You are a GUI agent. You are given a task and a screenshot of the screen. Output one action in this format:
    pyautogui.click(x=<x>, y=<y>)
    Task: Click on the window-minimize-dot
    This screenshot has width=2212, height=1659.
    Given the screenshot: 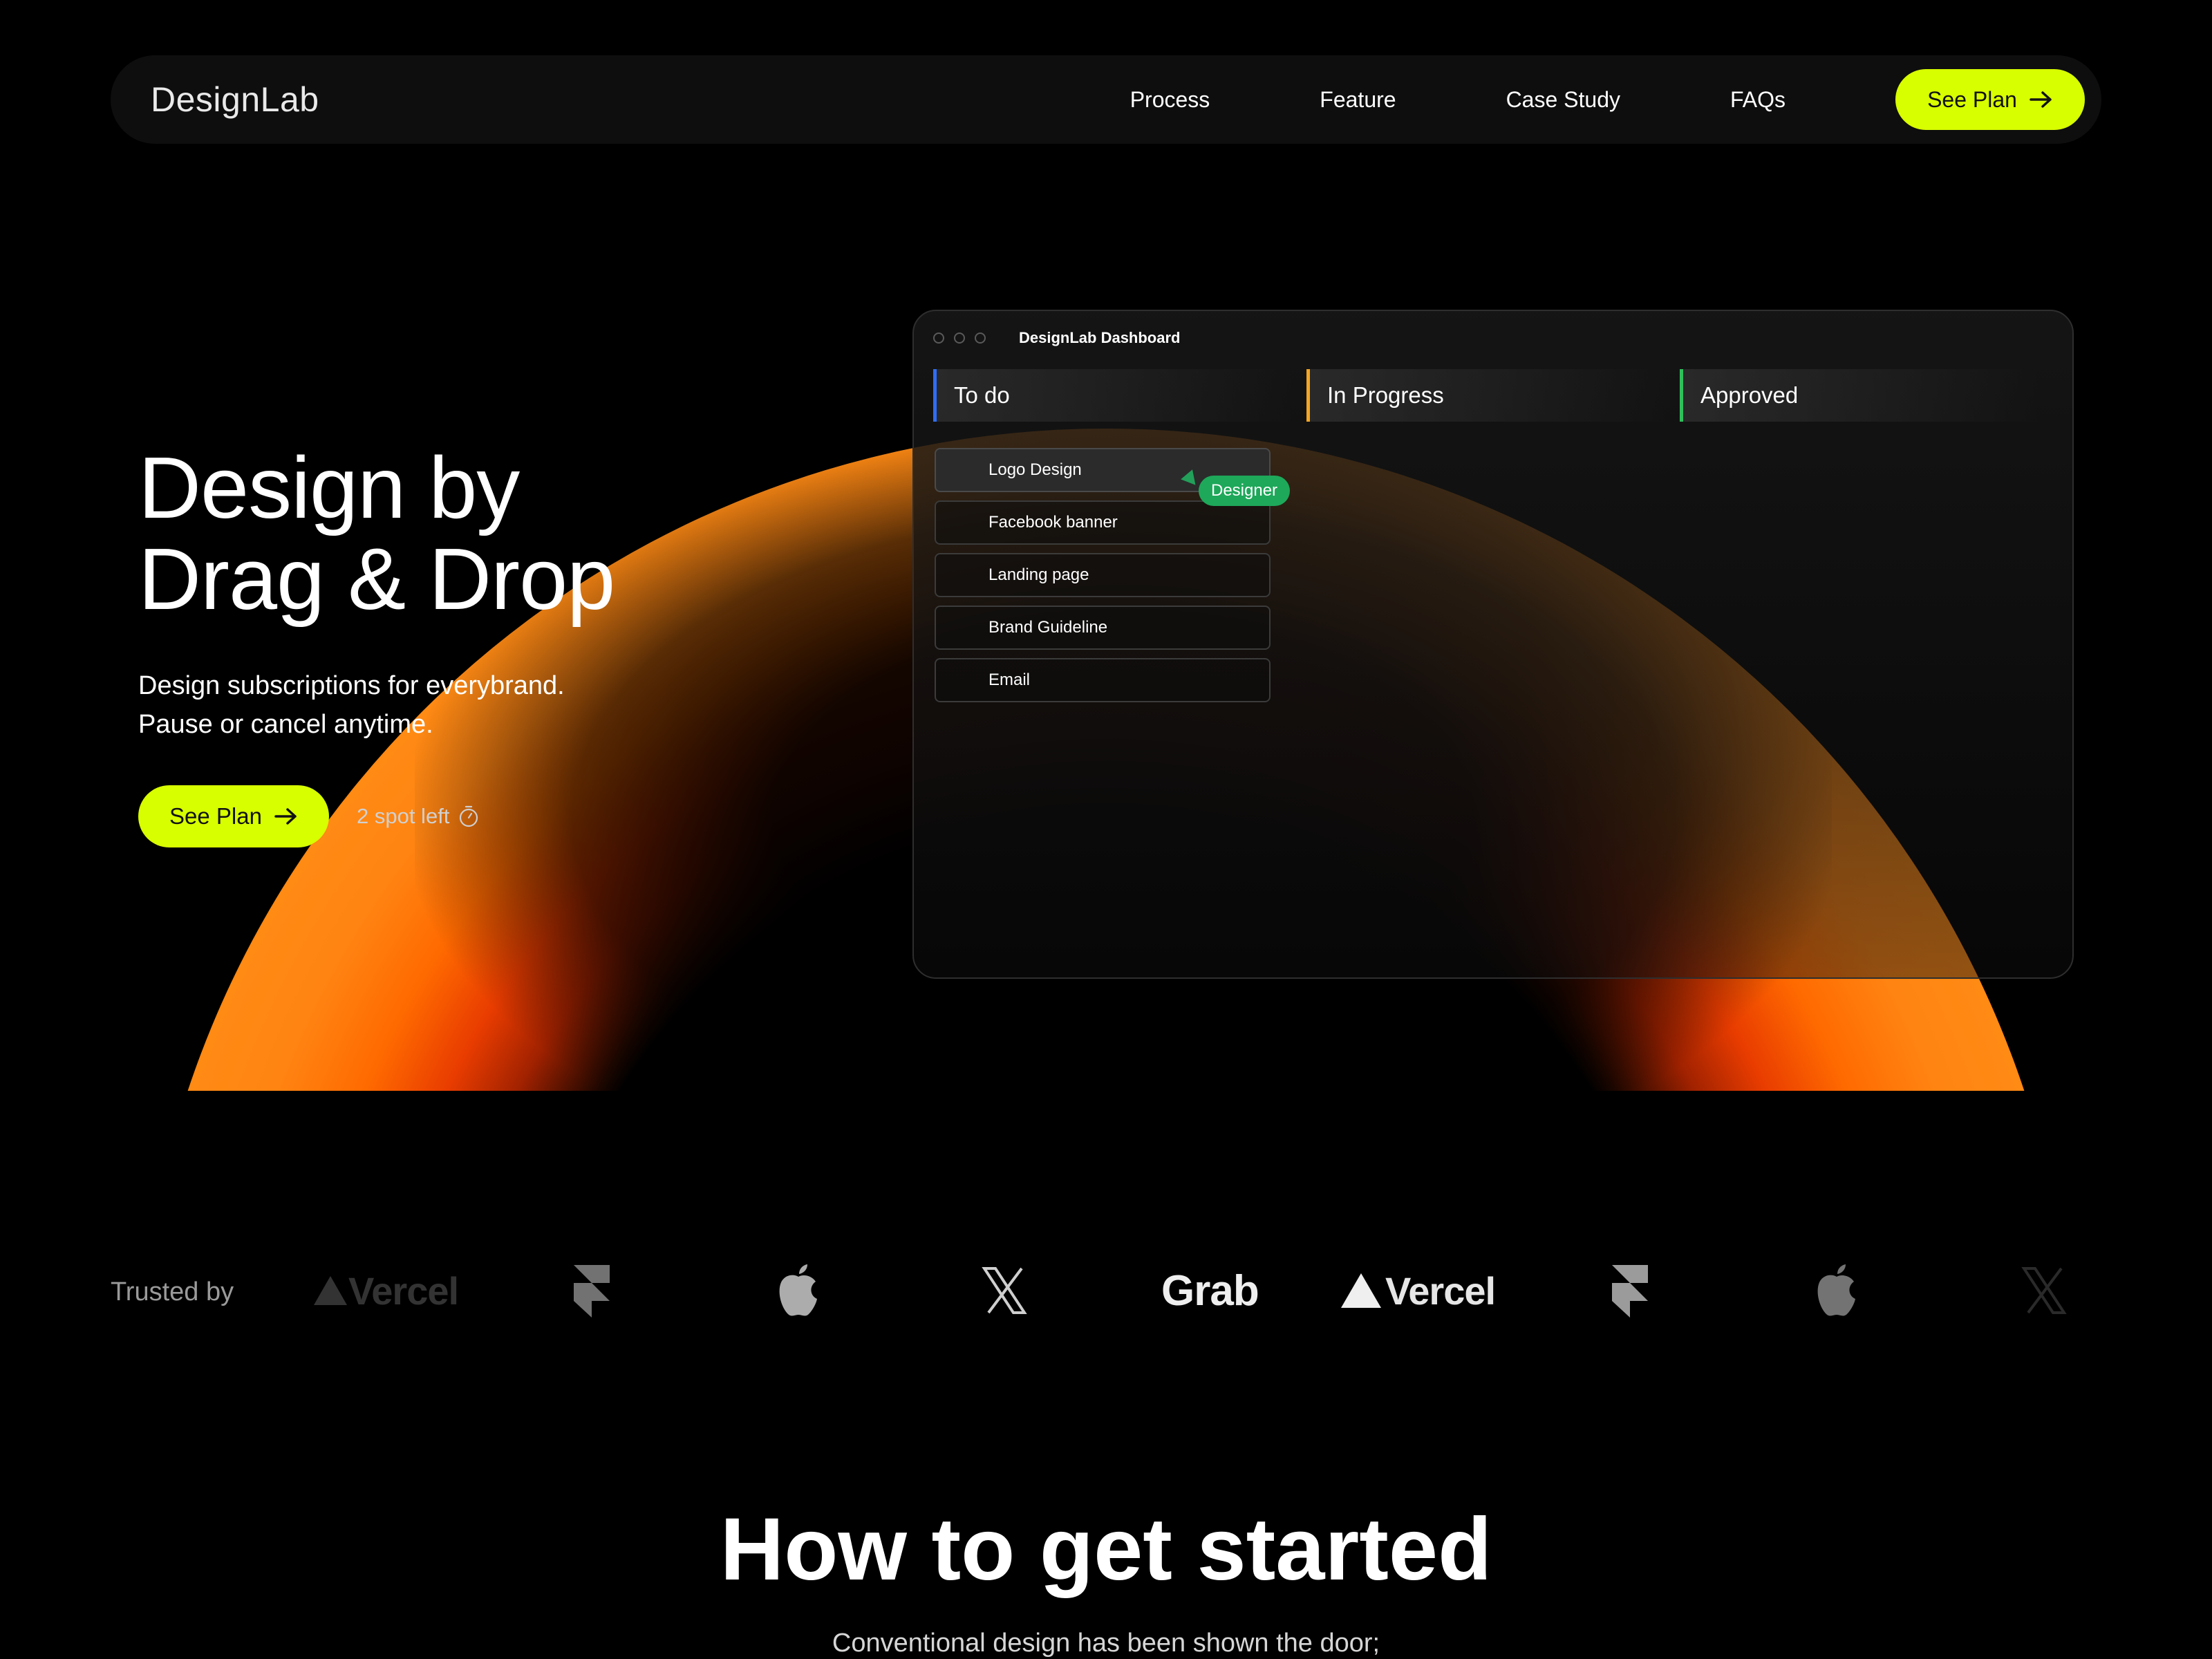 What is the action you would take?
    pyautogui.click(x=960, y=338)
    